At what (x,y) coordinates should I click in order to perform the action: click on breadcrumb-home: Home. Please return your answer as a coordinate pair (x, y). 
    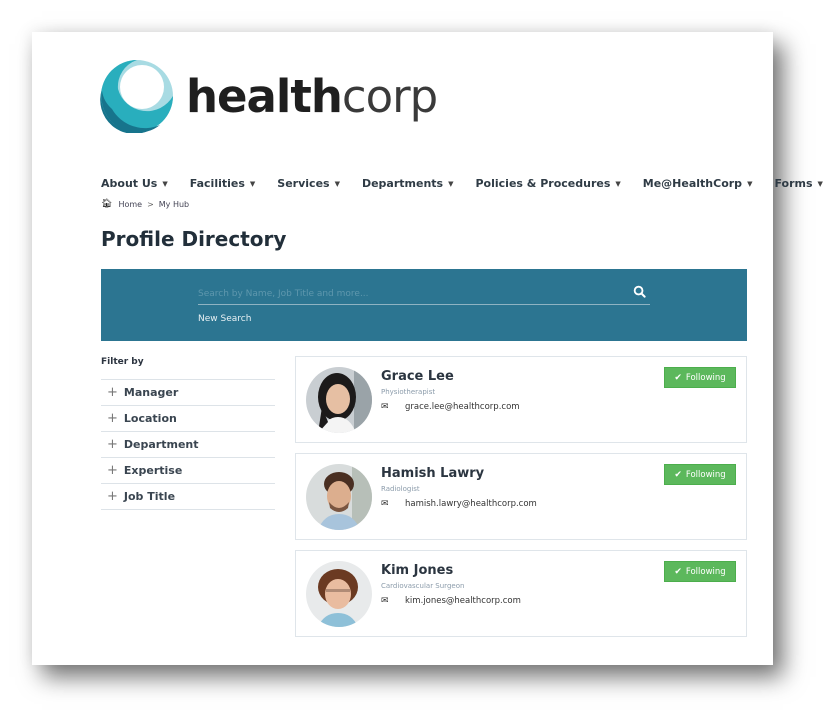
    Looking at the image, I should click on (130, 204).